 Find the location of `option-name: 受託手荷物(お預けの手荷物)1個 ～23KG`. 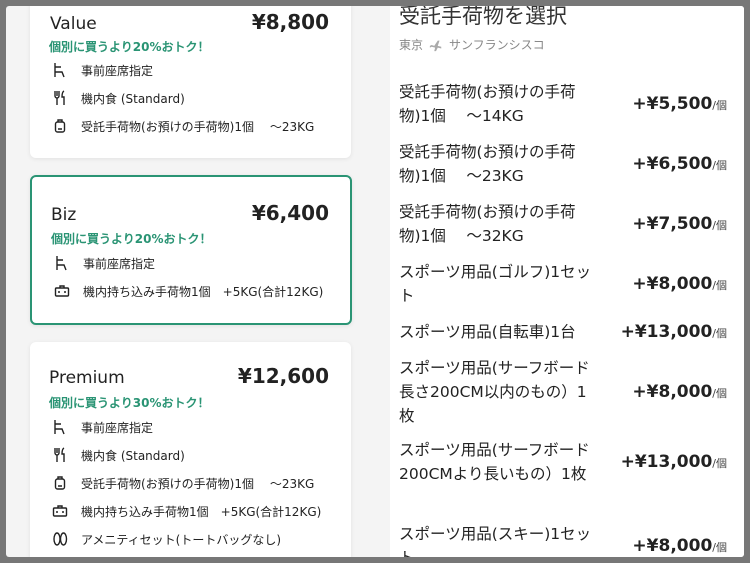

option-name: 受託手荷物(お預けの手荷物)1個 ～23KG is located at coordinates (487, 164).